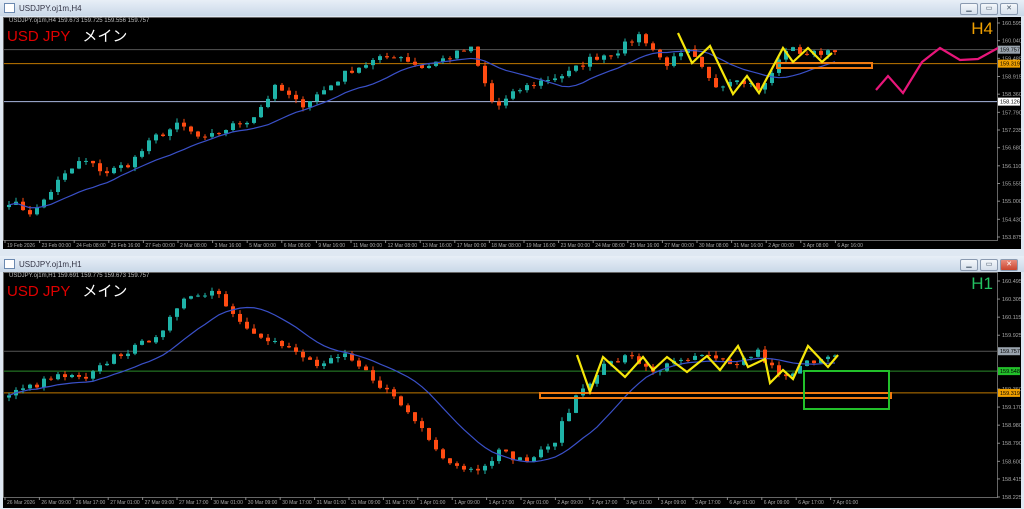 The image size is (1024, 509). I want to click on time-tick-label: 2 Mar 08:00, so click(193, 246).